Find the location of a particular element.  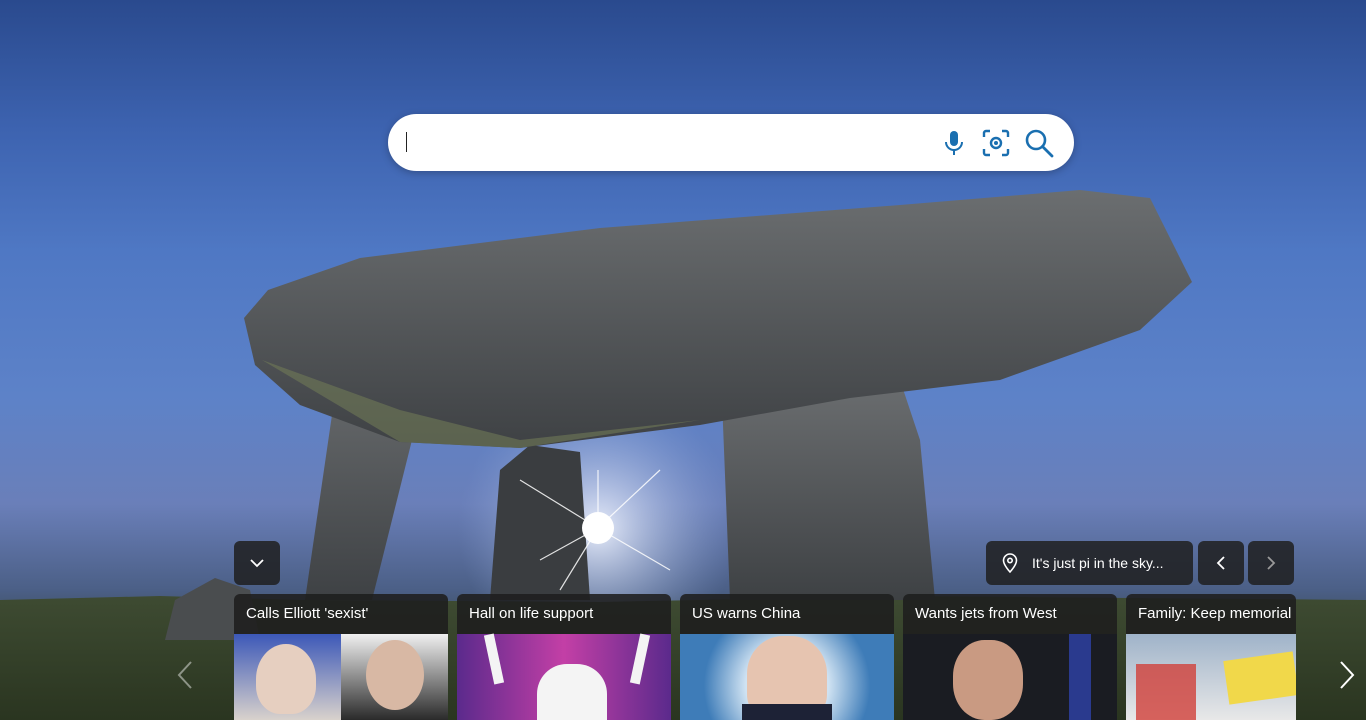

carousel-next-button is located at coordinates (1347, 675).